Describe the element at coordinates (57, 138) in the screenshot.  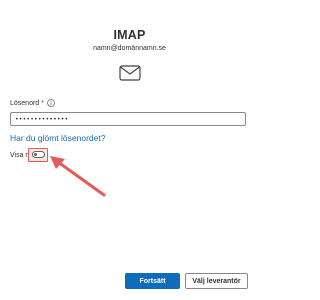
I see `forgot-password-link: Har du glömt lösenordet?` at that location.